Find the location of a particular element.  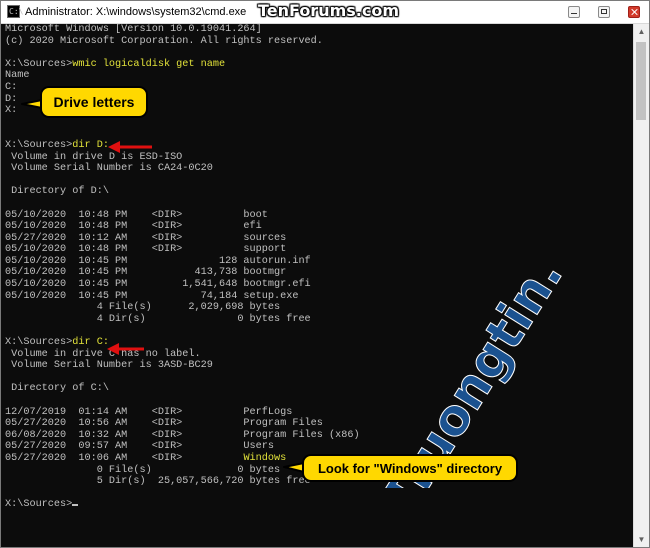

console-line: X:\Sources>dir C: is located at coordinates (318, 343).